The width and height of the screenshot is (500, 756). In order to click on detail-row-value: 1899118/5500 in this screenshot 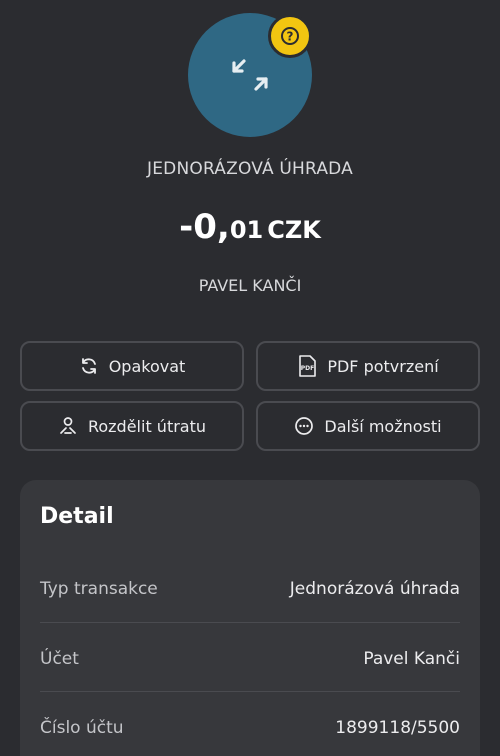, I will do `click(397, 728)`.